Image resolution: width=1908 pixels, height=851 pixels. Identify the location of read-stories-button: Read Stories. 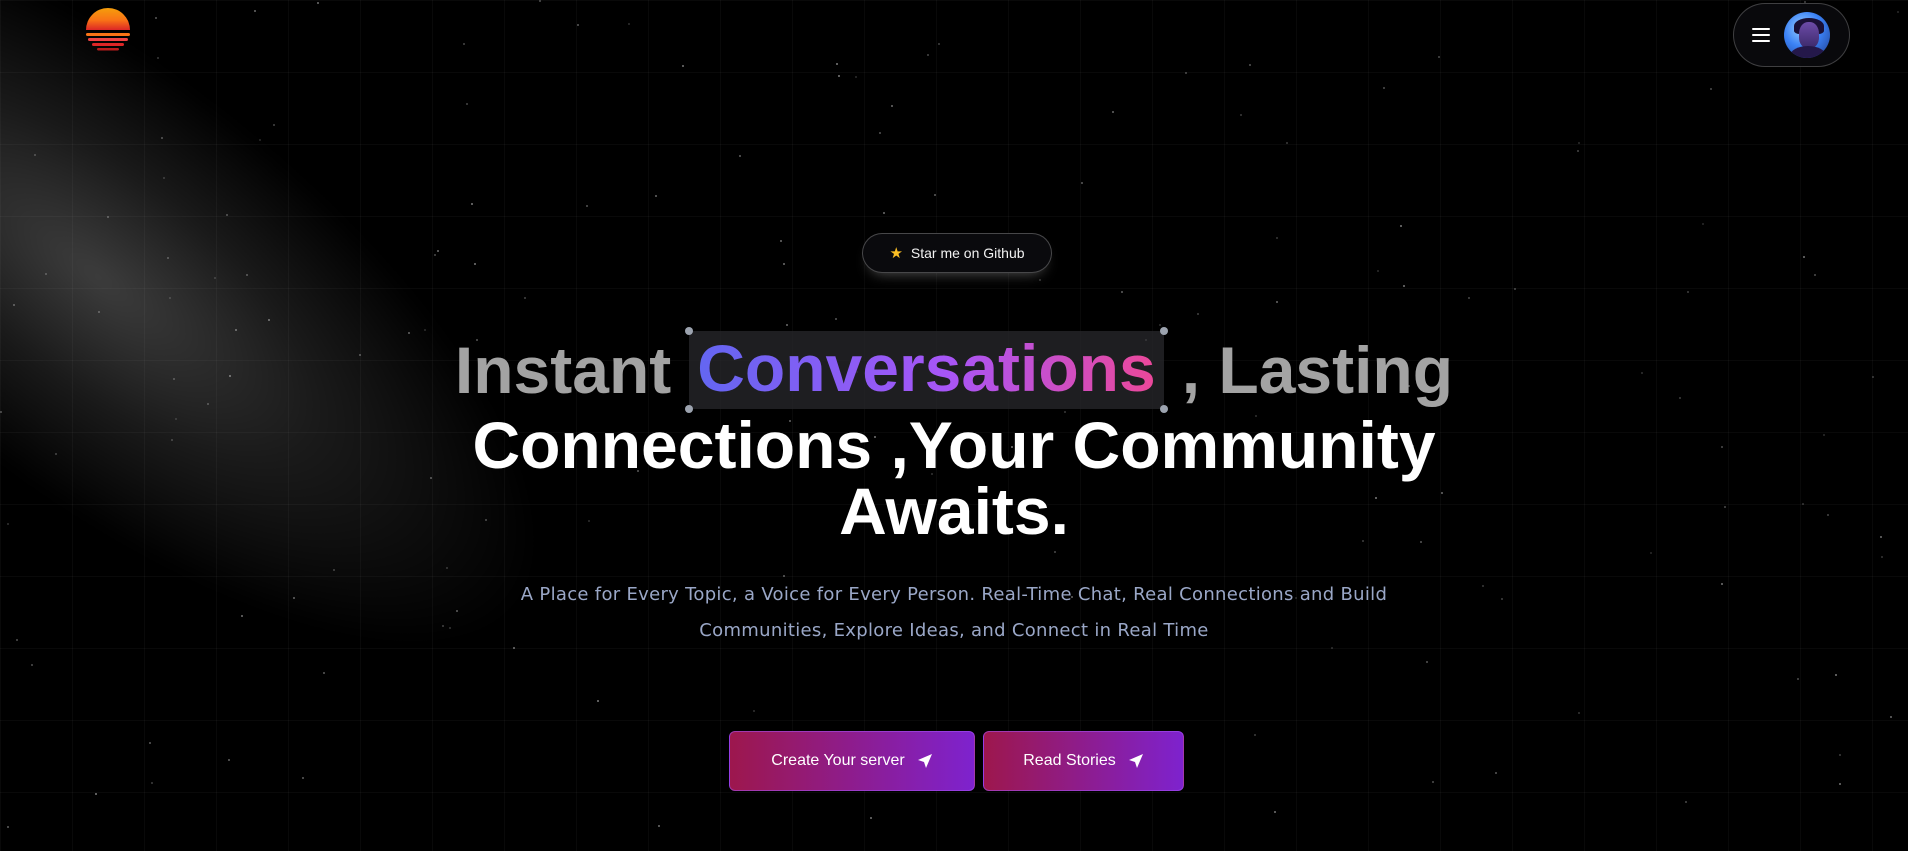
(1083, 761).